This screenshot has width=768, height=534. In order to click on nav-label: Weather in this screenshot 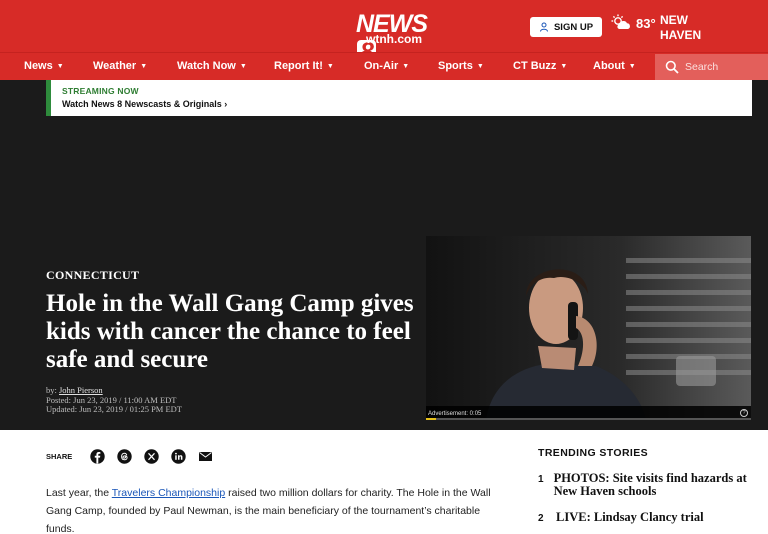, I will do `click(115, 66)`.